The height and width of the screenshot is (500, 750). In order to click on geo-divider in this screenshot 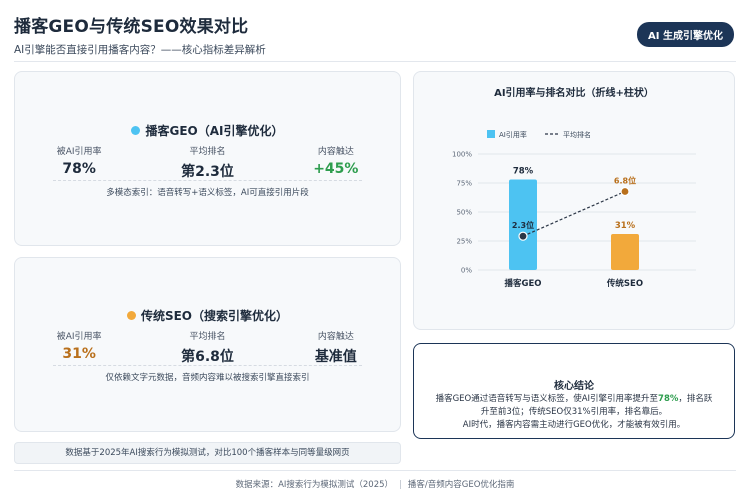, I will do `click(207, 180)`.